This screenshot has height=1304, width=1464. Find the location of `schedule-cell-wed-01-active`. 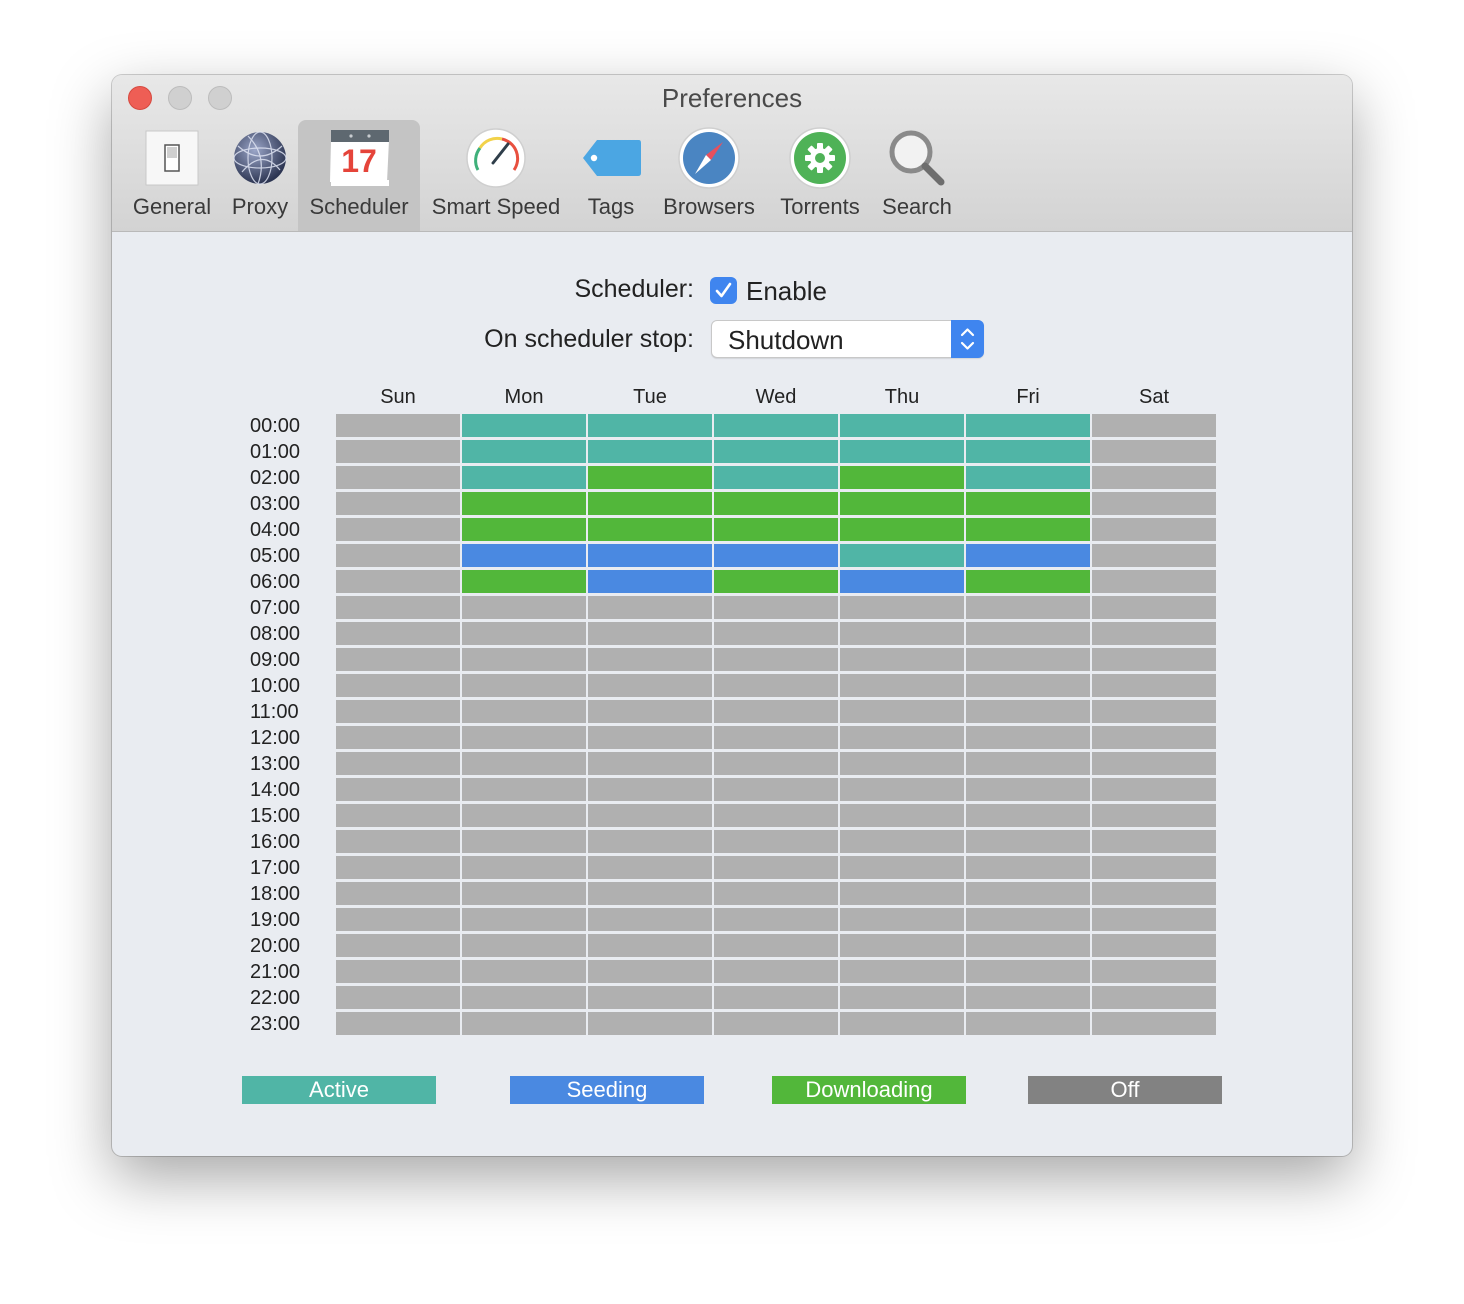

schedule-cell-wed-01-active is located at coordinates (776, 451).